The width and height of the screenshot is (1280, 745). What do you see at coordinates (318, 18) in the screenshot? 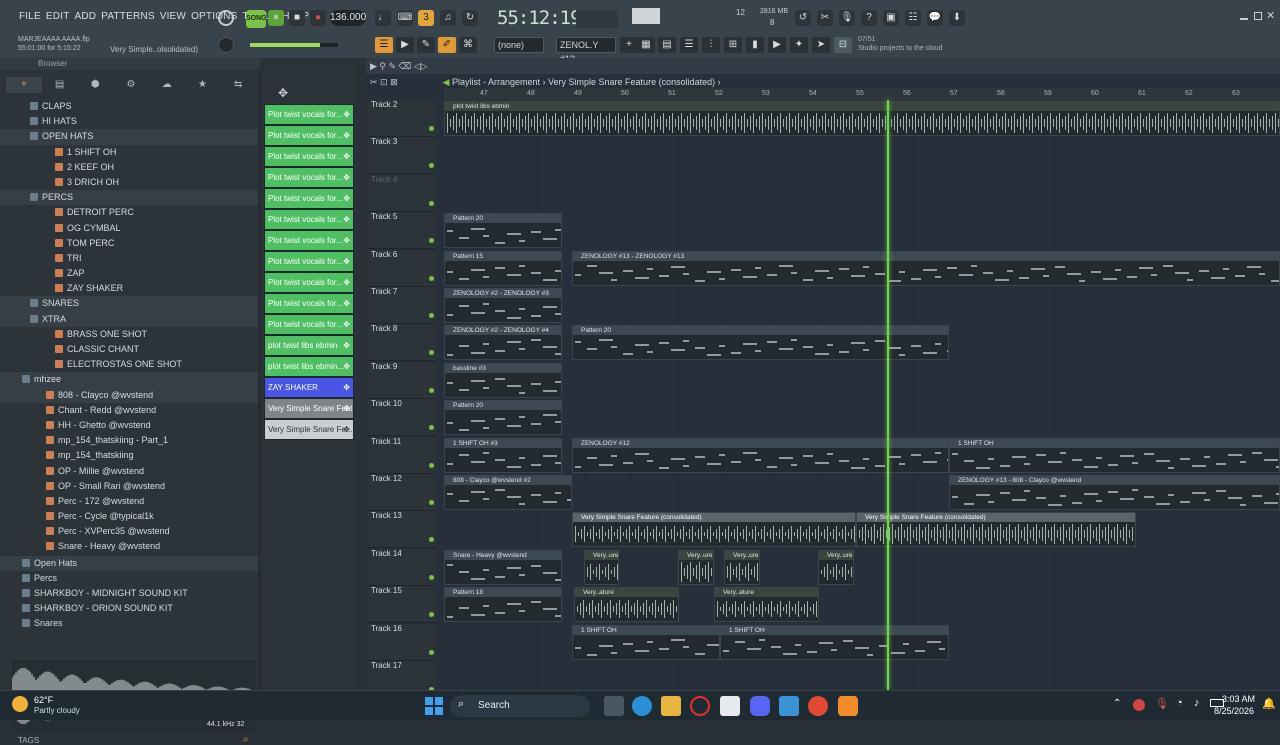
I see `record-button: ●` at bounding box center [318, 18].